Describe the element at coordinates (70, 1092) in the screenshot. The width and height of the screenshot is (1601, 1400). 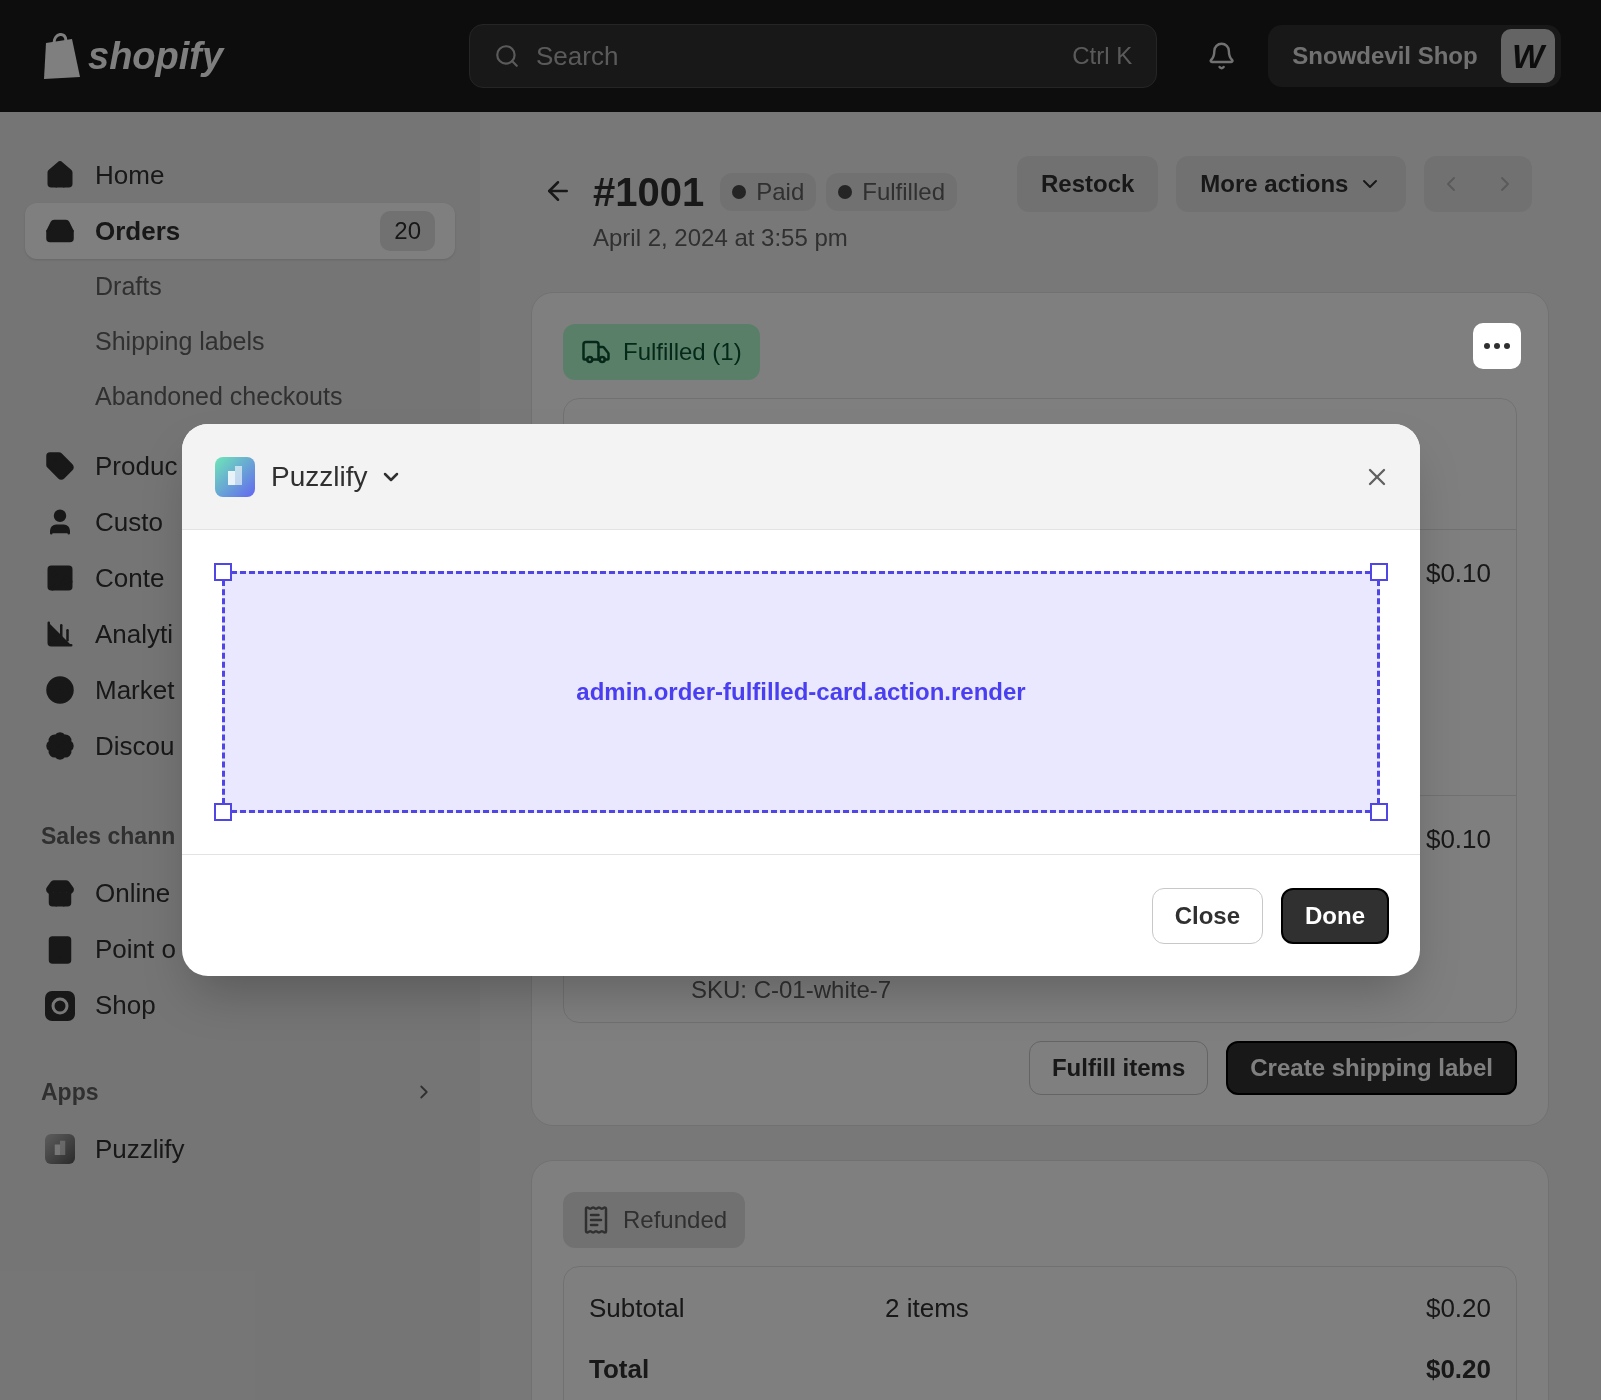
I see `section-heading: Apps` at that location.